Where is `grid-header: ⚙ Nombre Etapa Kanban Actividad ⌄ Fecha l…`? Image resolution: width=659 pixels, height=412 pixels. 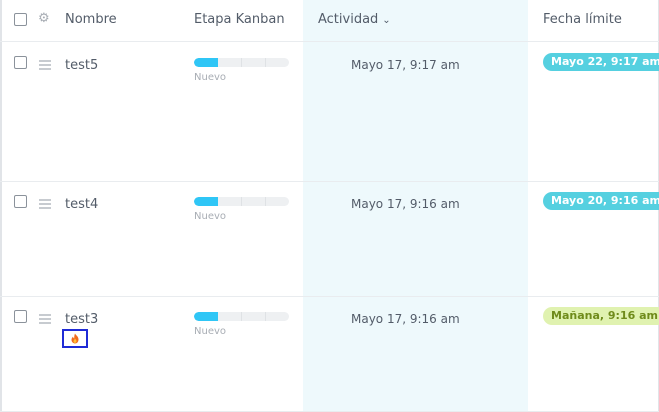 grid-header: ⚙ Nombre Etapa Kanban Actividad ⌄ Fecha l… is located at coordinates (329, 21).